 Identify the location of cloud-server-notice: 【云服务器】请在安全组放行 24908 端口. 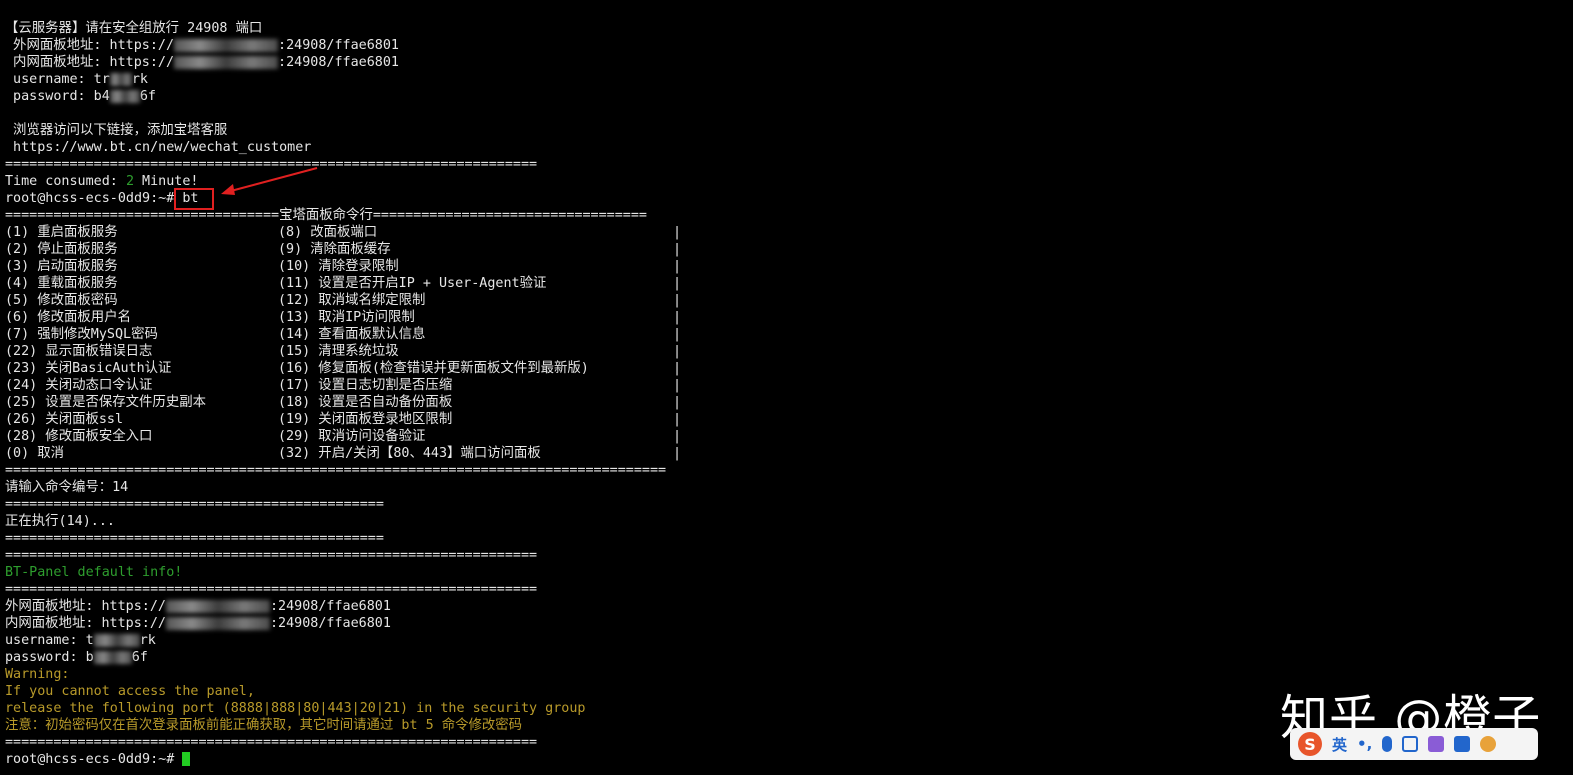
(134, 28).